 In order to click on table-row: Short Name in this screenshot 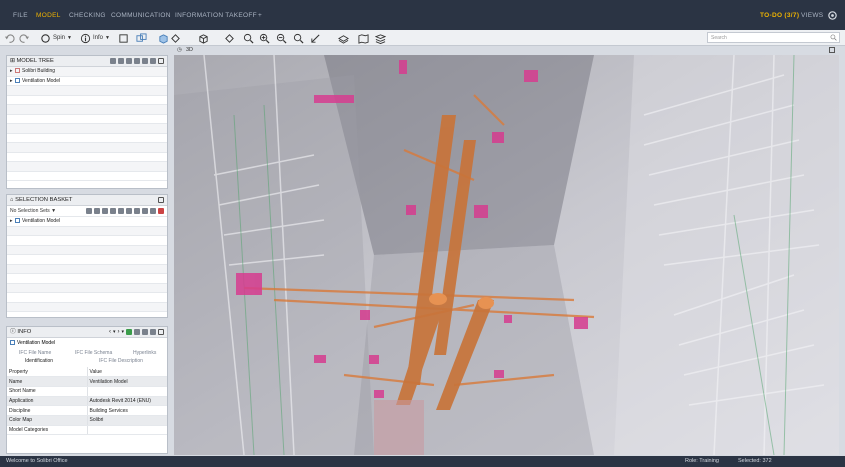, I will do `click(87, 391)`.